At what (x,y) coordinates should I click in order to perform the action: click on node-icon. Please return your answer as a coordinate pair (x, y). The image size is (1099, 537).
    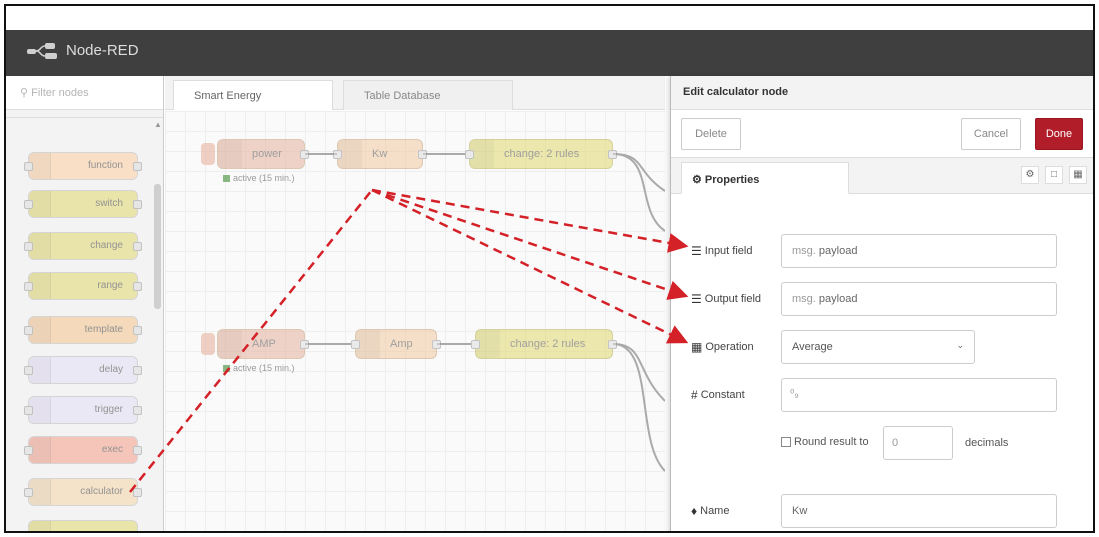
    Looking at the image, I should click on (40, 526).